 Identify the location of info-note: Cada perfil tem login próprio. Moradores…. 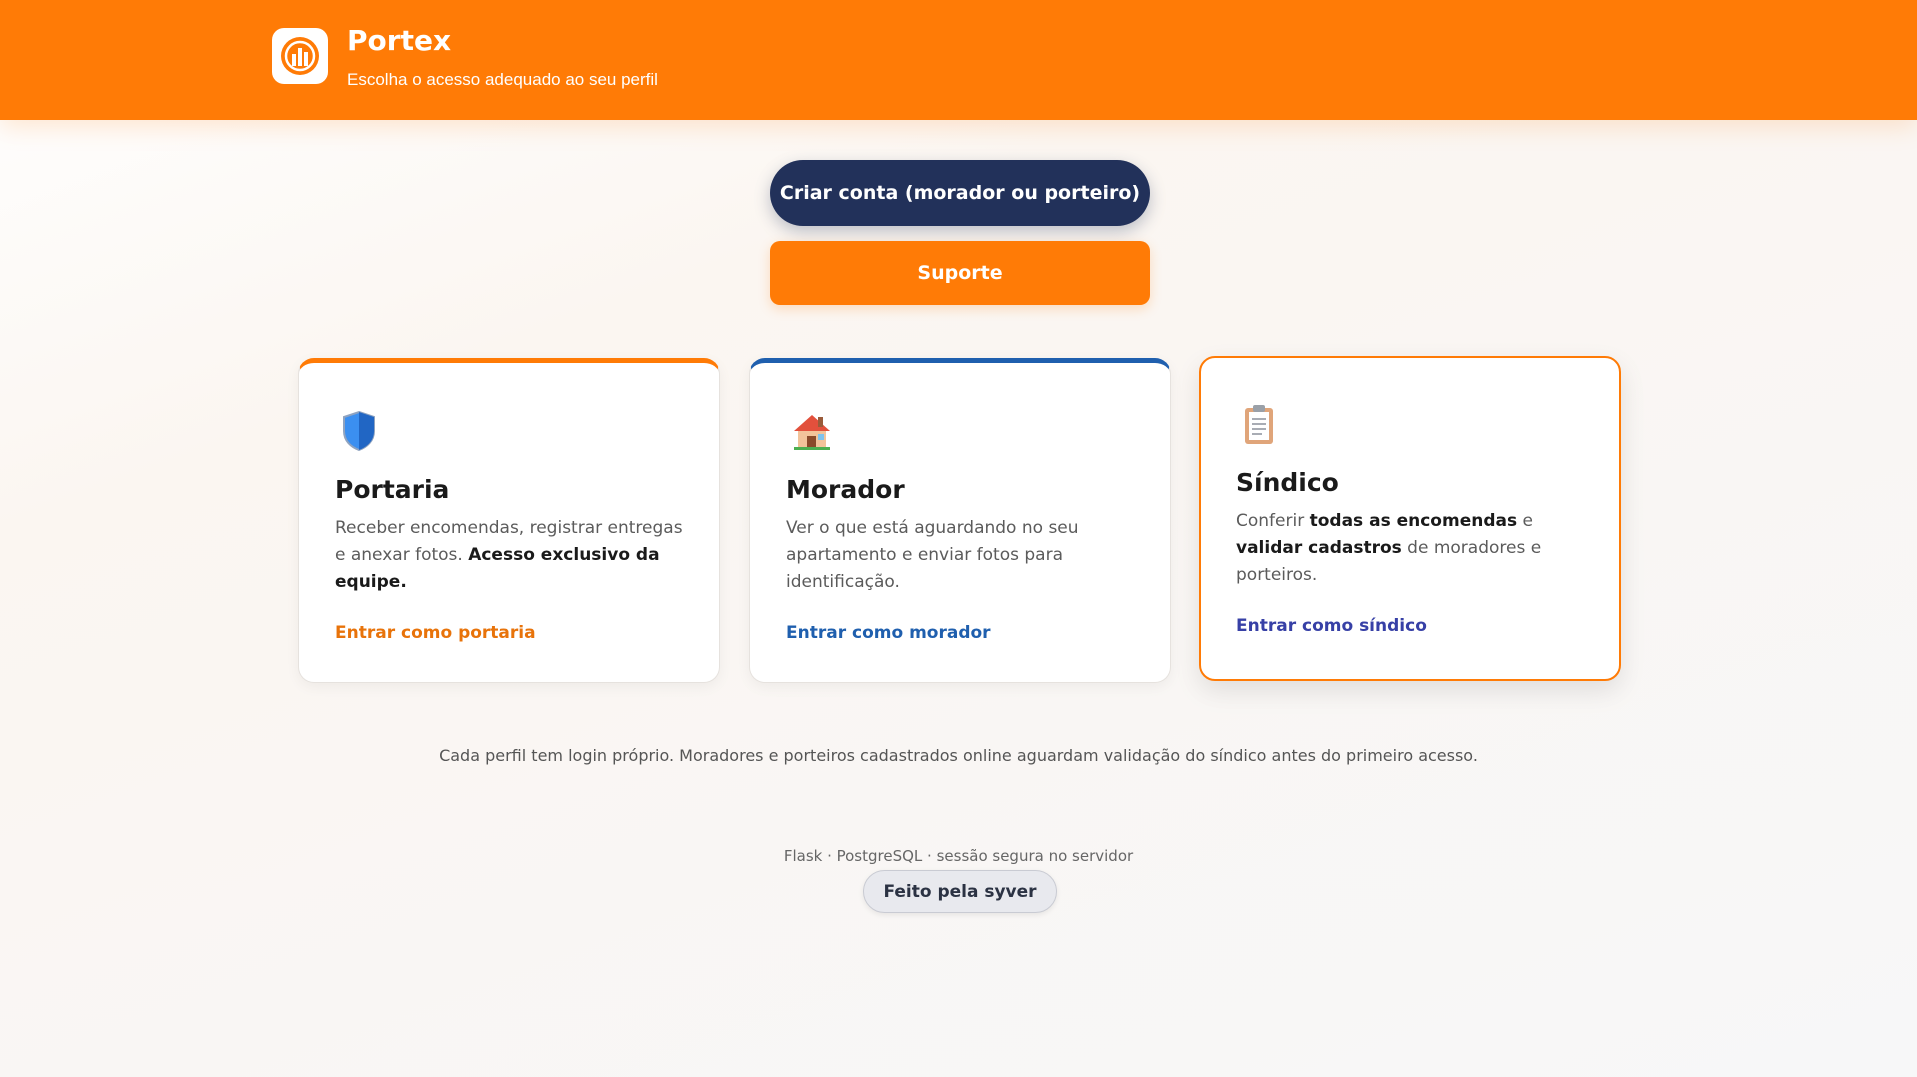
(958, 755).